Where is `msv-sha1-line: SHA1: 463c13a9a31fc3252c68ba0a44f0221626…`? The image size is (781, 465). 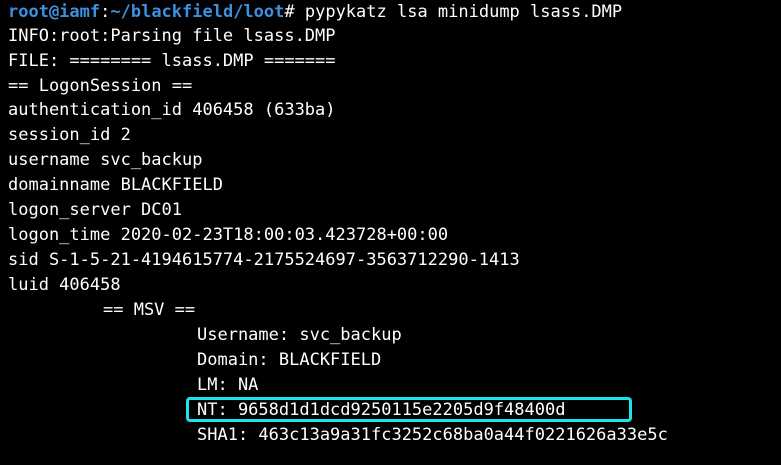
msv-sha1-line: SHA1: 463c13a9a31fc3252c68ba0a44f0221626… is located at coordinates (432, 435).